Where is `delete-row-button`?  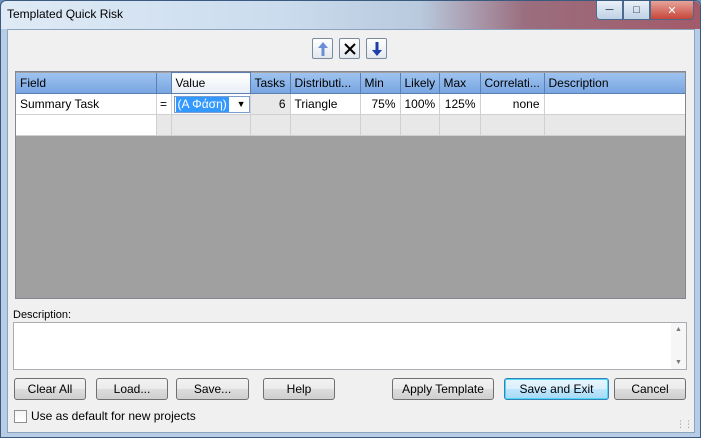 delete-row-button is located at coordinates (349, 48).